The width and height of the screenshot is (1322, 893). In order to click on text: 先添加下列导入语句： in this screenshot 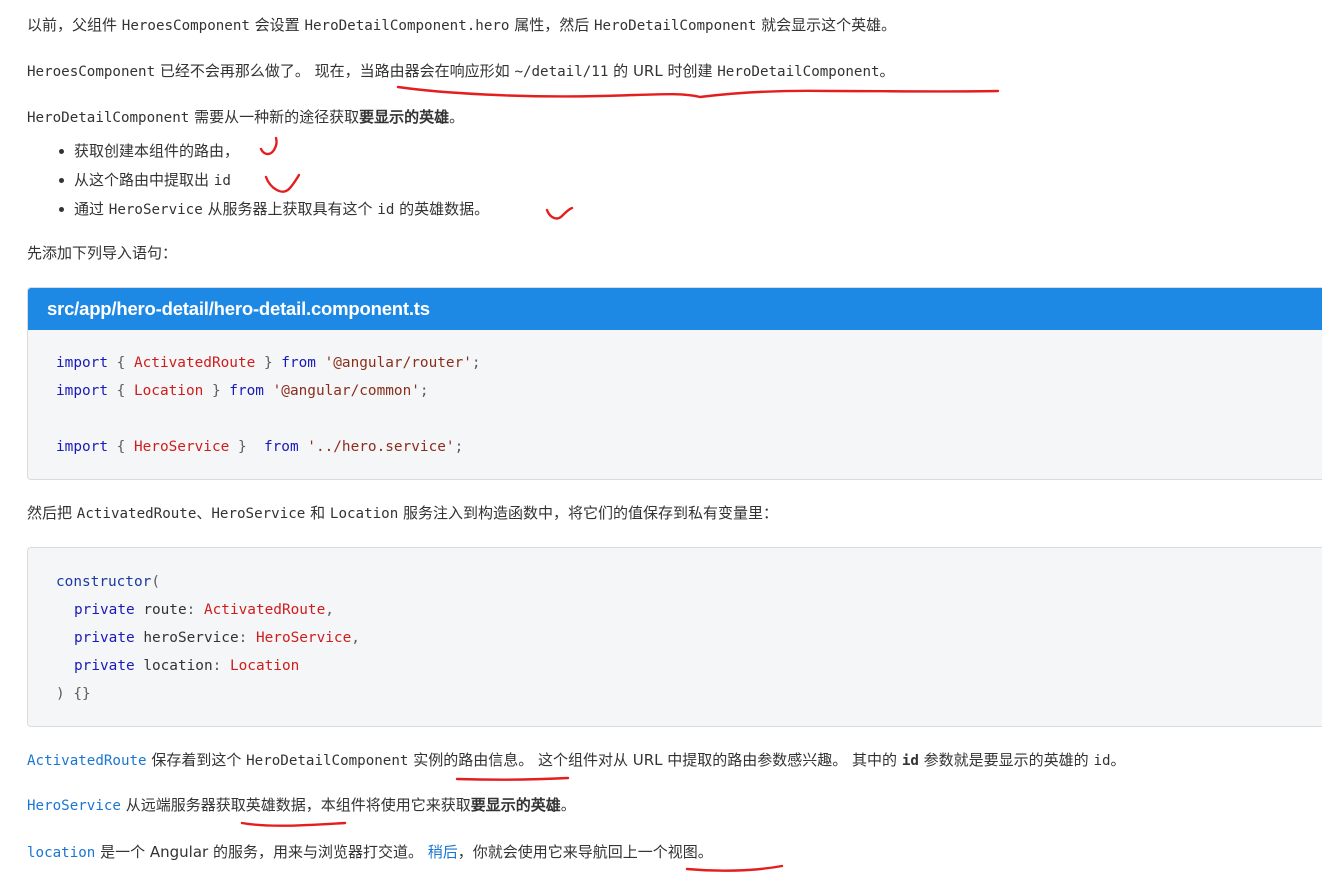, I will do `click(102, 253)`.